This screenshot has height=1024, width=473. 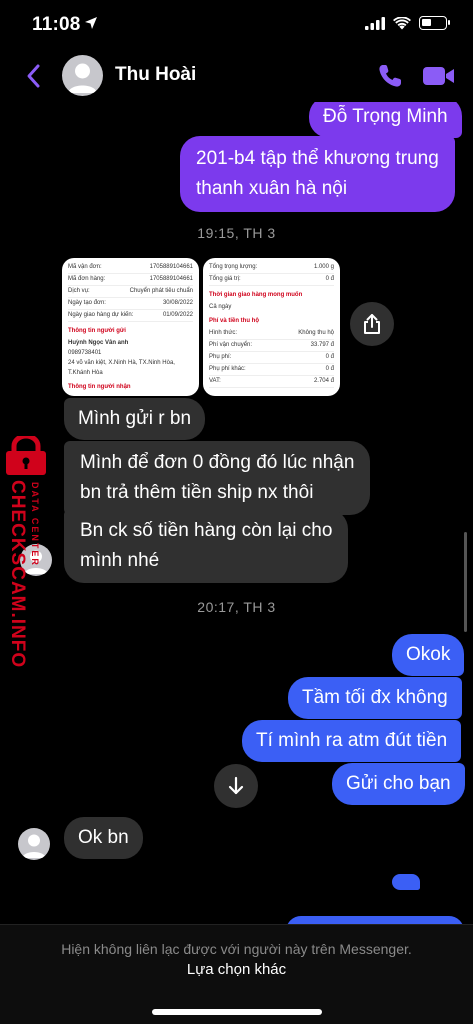 I want to click on delivery-time: Cả ngày, so click(x=220, y=307).